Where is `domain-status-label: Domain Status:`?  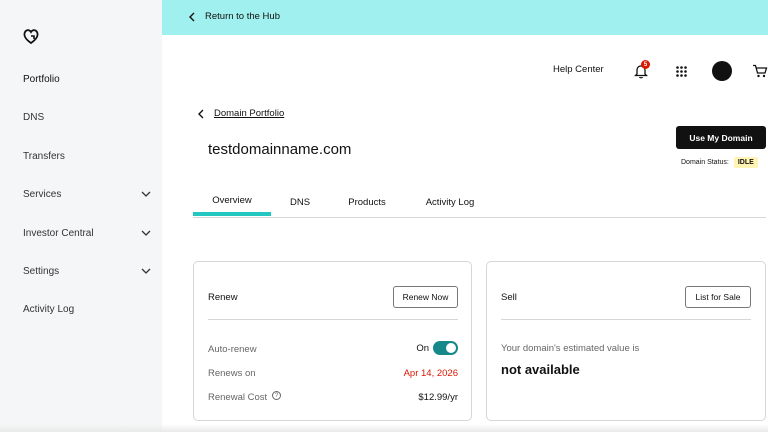 domain-status-label: Domain Status: is located at coordinates (705, 162).